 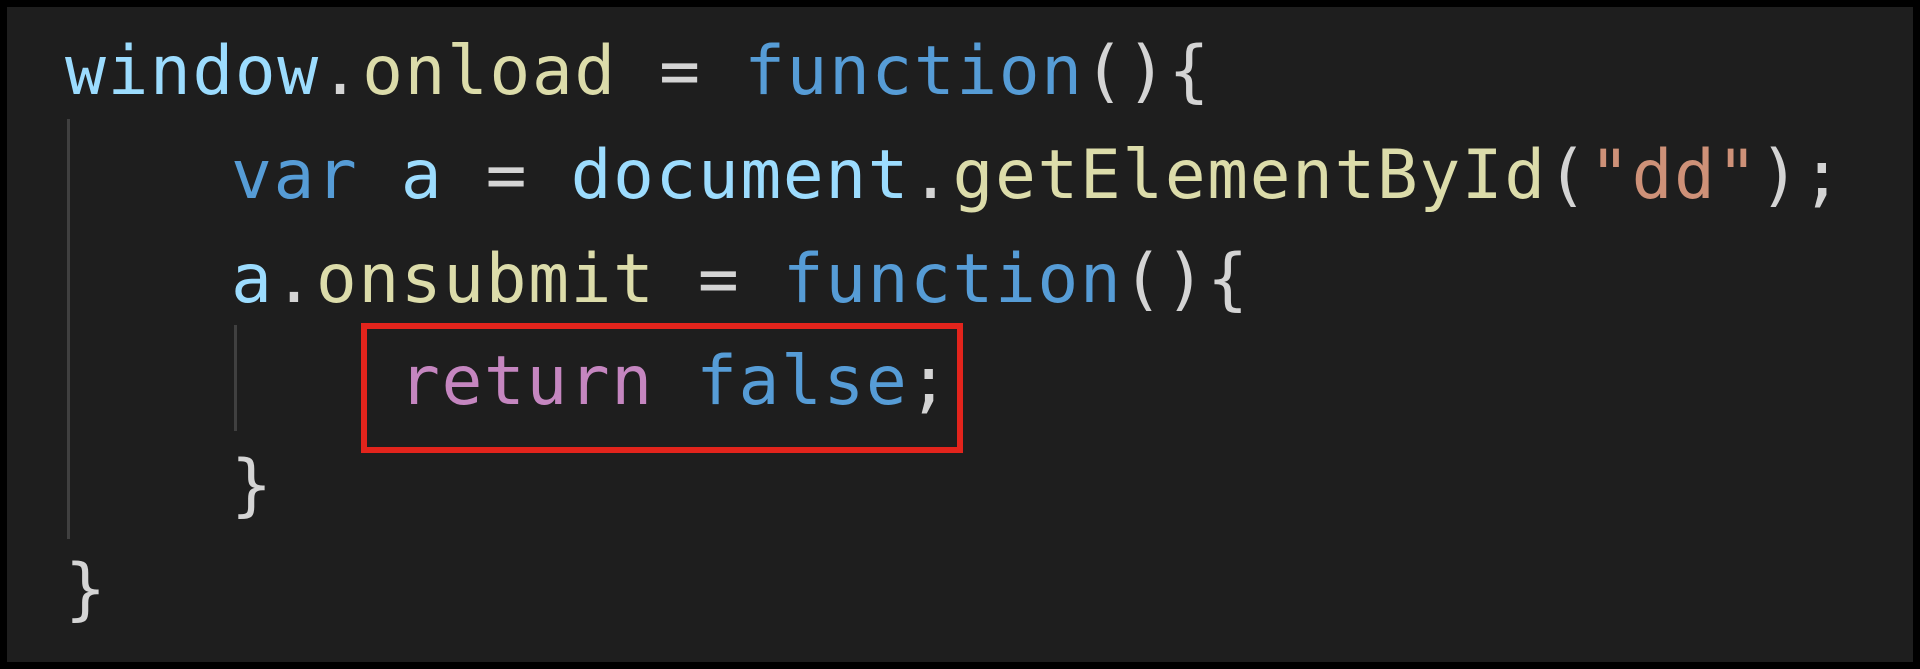 I want to click on highlight-box, so click(x=662, y=388).